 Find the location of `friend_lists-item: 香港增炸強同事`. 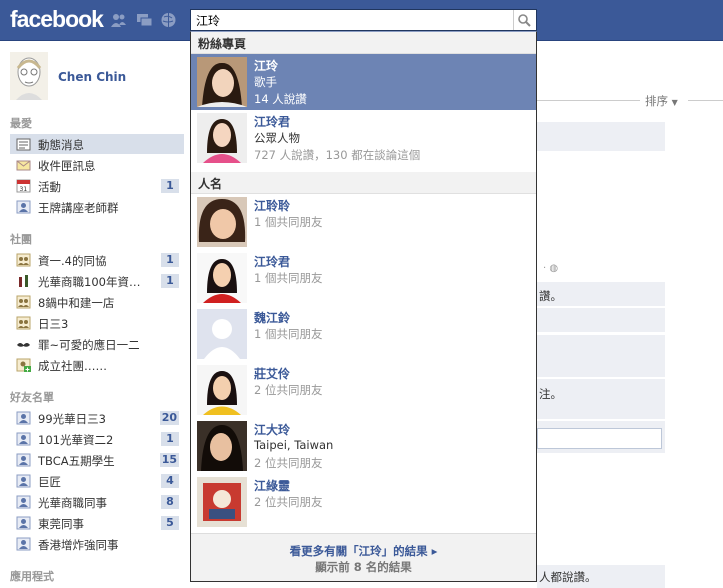

friend_lists-item: 香港增炸強同事 is located at coordinates (97, 544).